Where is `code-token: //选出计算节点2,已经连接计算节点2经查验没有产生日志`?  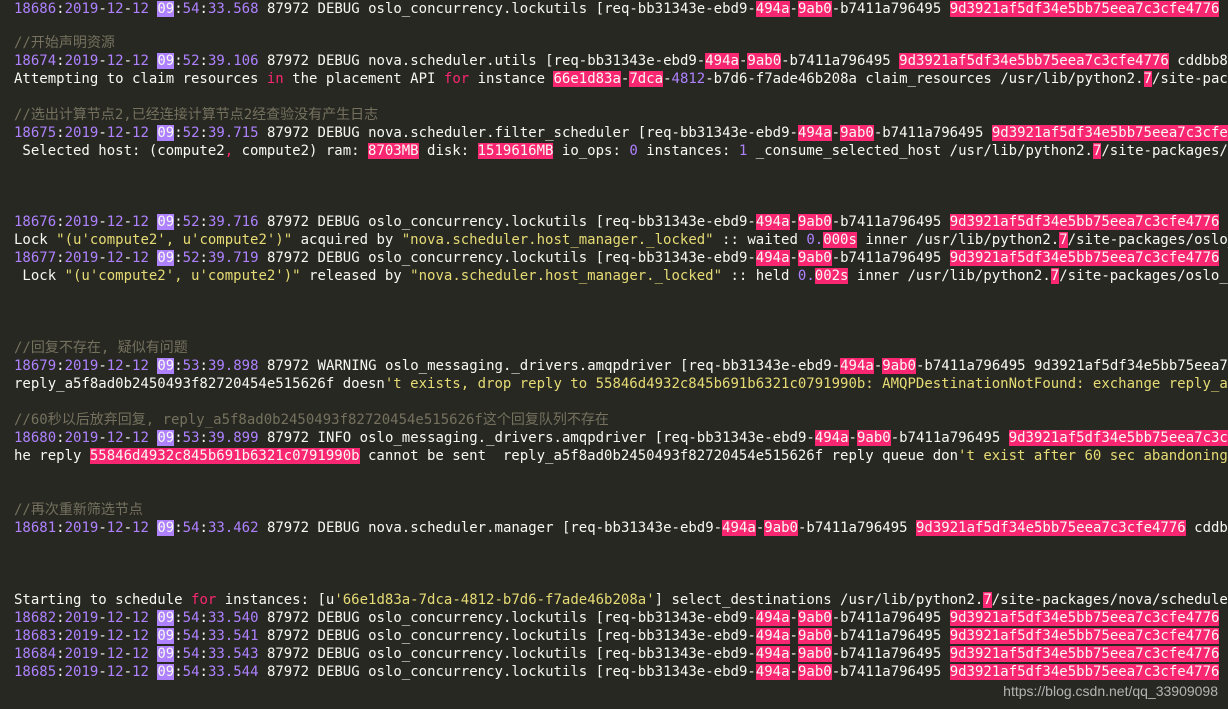
code-token: //选出计算节点2,已经连接计算节点2经查验没有产生日志 is located at coordinates (196, 115).